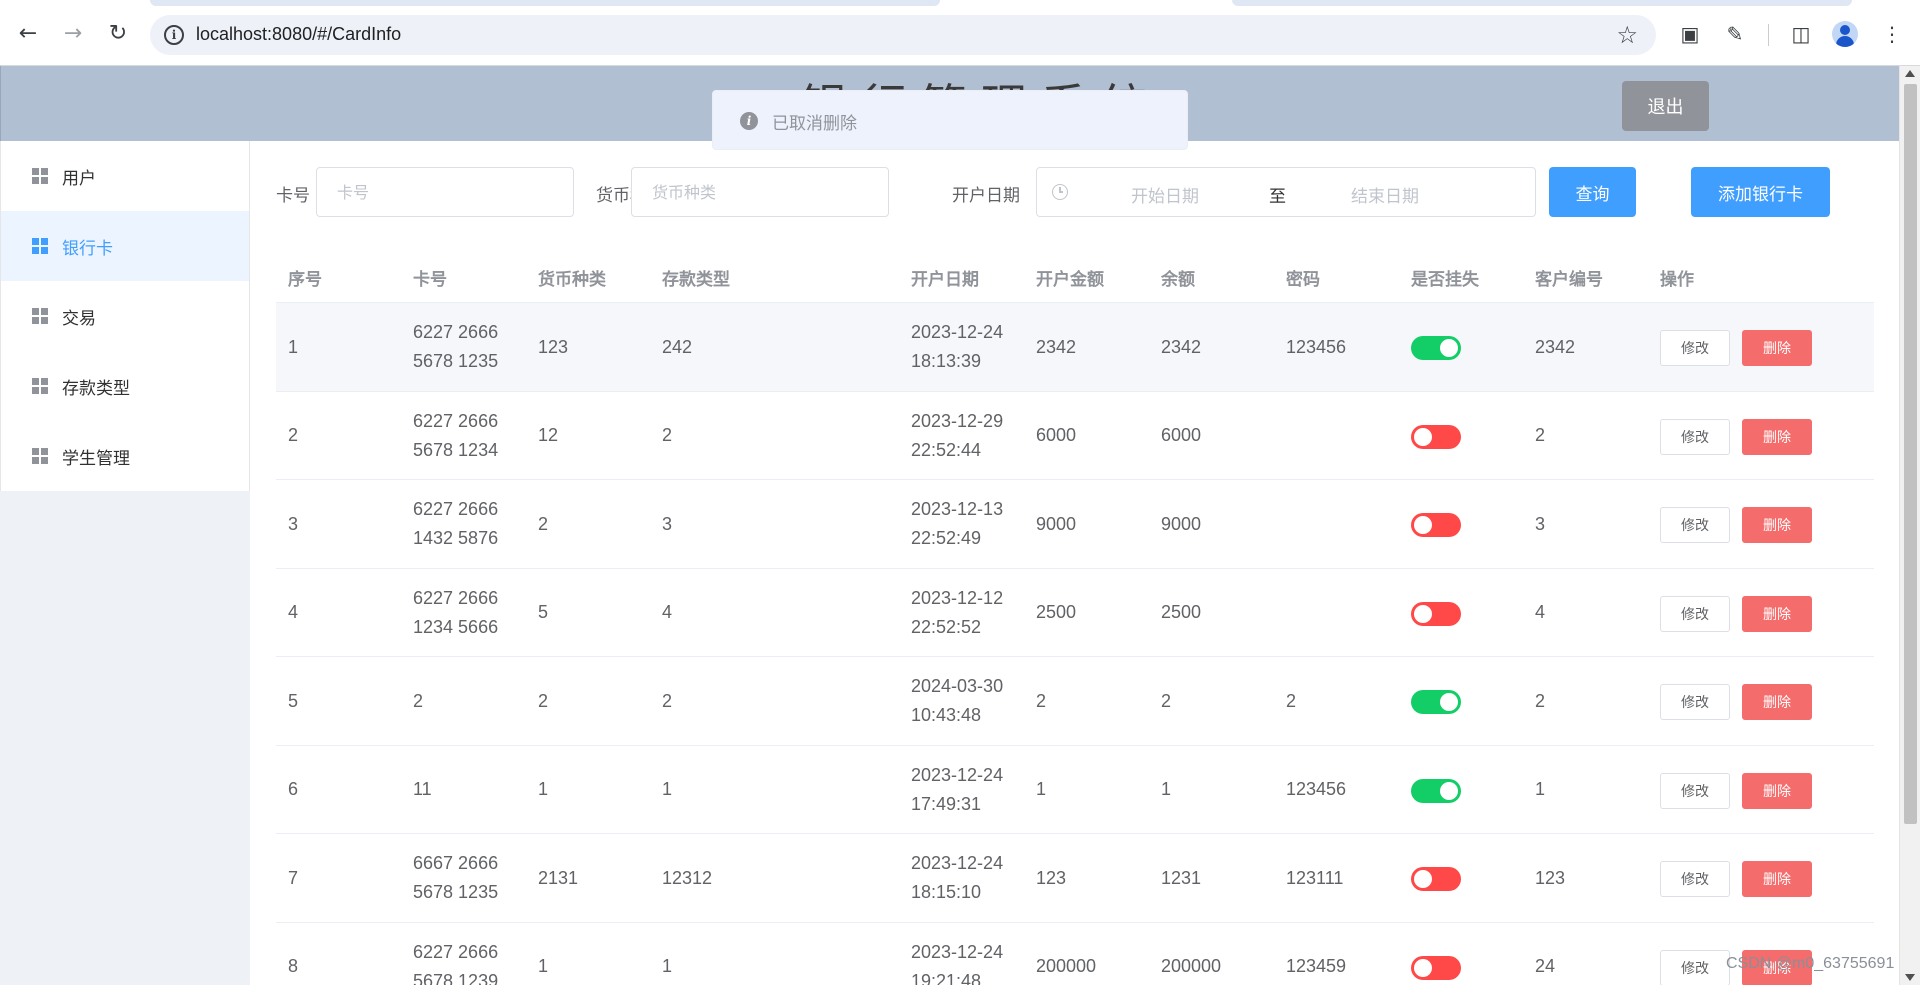 Image resolution: width=1920 pixels, height=985 pixels. I want to click on sidebar: 用户 银行卡 交易 存款类型 学生管理, so click(125, 563).